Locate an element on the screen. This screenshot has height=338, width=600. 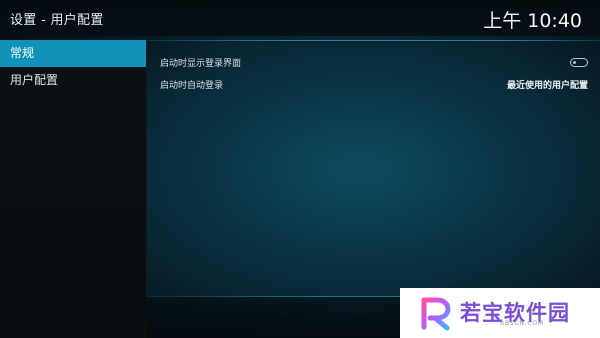
setting-row-show-login-screen: 启动时显示登录界面 is located at coordinates (373, 63).